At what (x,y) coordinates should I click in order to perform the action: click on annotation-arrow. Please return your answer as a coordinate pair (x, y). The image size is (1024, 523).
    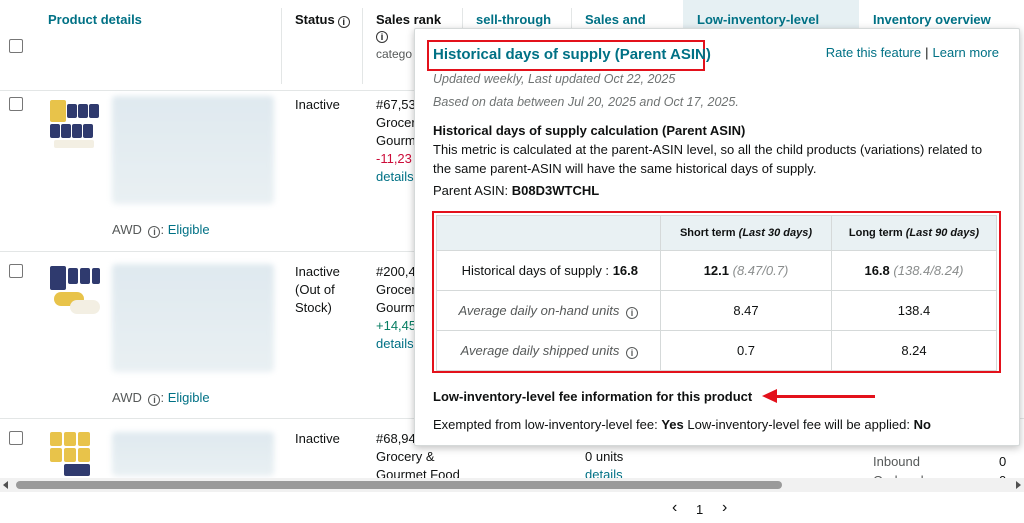
    Looking at the image, I should click on (825, 396).